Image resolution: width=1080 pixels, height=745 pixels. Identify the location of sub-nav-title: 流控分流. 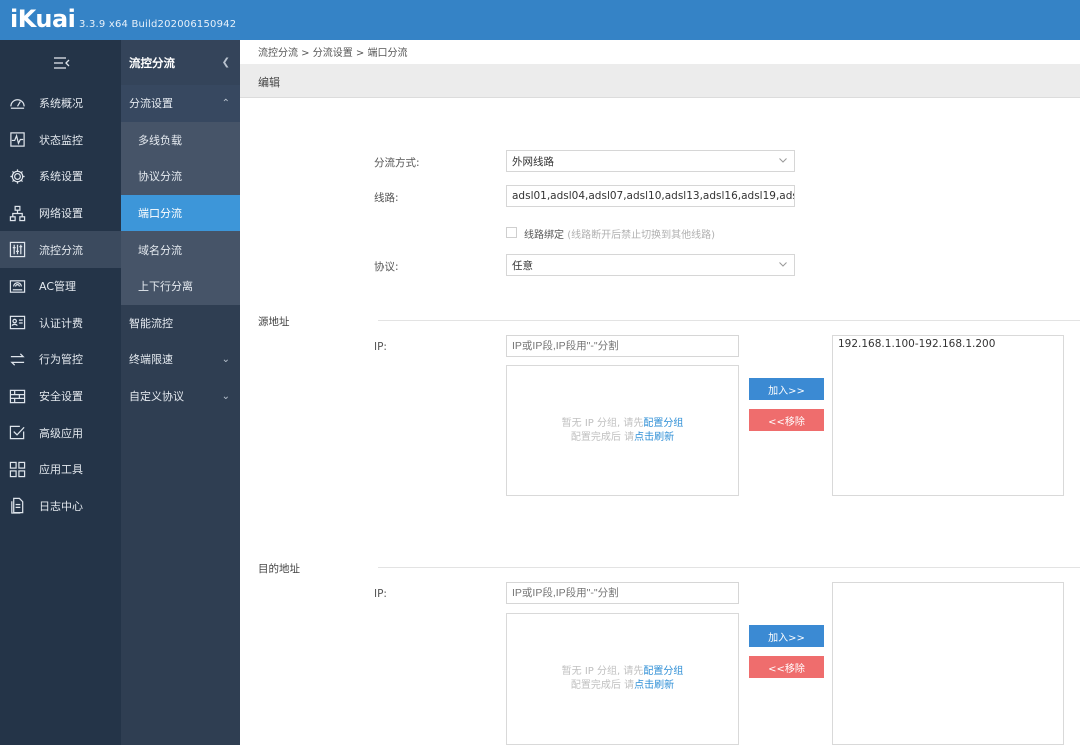
(152, 62).